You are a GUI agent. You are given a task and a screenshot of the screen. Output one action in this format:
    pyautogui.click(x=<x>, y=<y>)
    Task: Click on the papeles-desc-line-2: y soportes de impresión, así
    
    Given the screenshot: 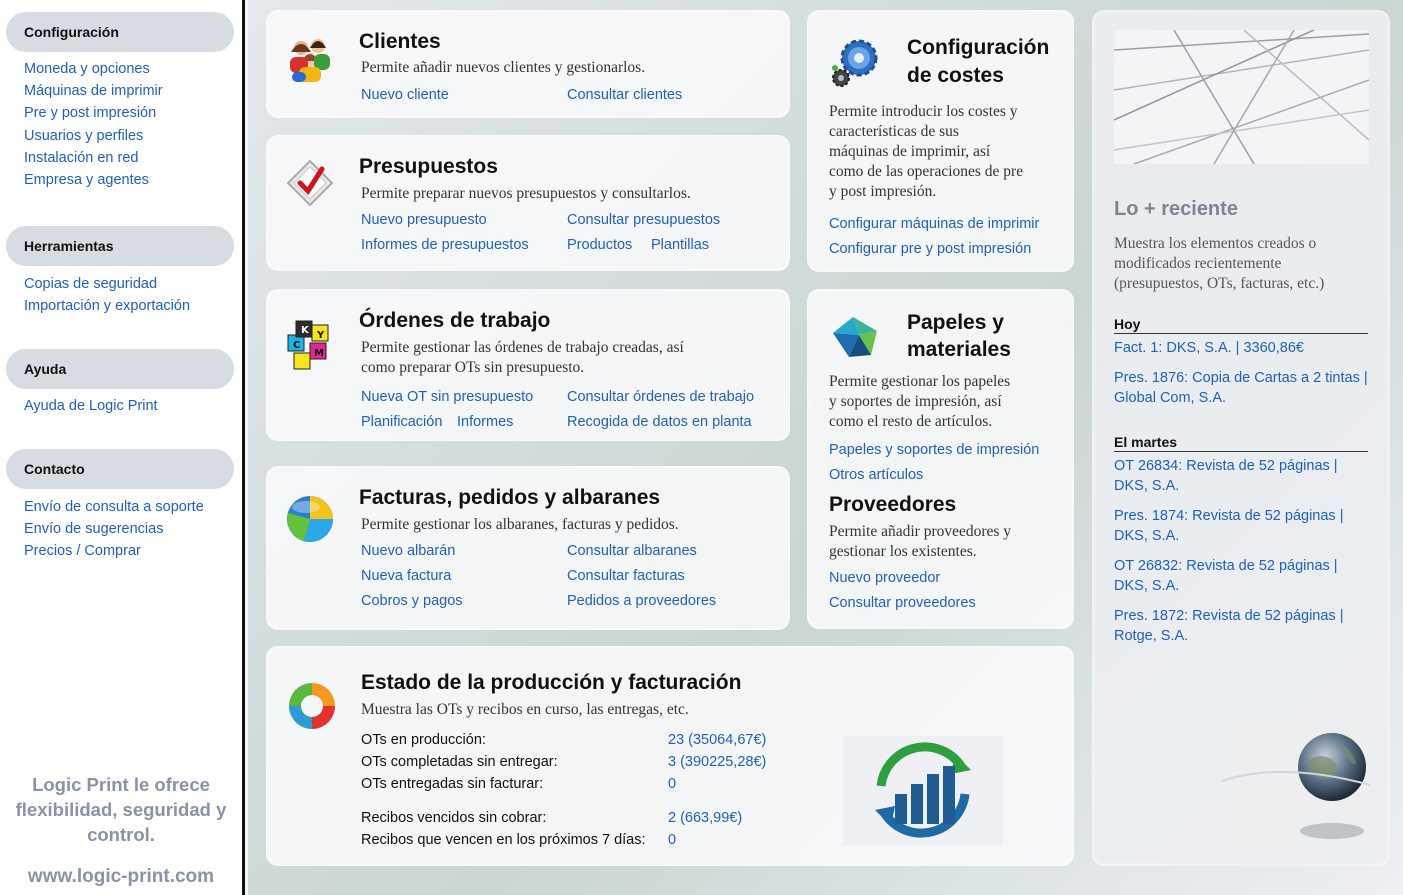 What is the action you would take?
    pyautogui.click(x=915, y=401)
    